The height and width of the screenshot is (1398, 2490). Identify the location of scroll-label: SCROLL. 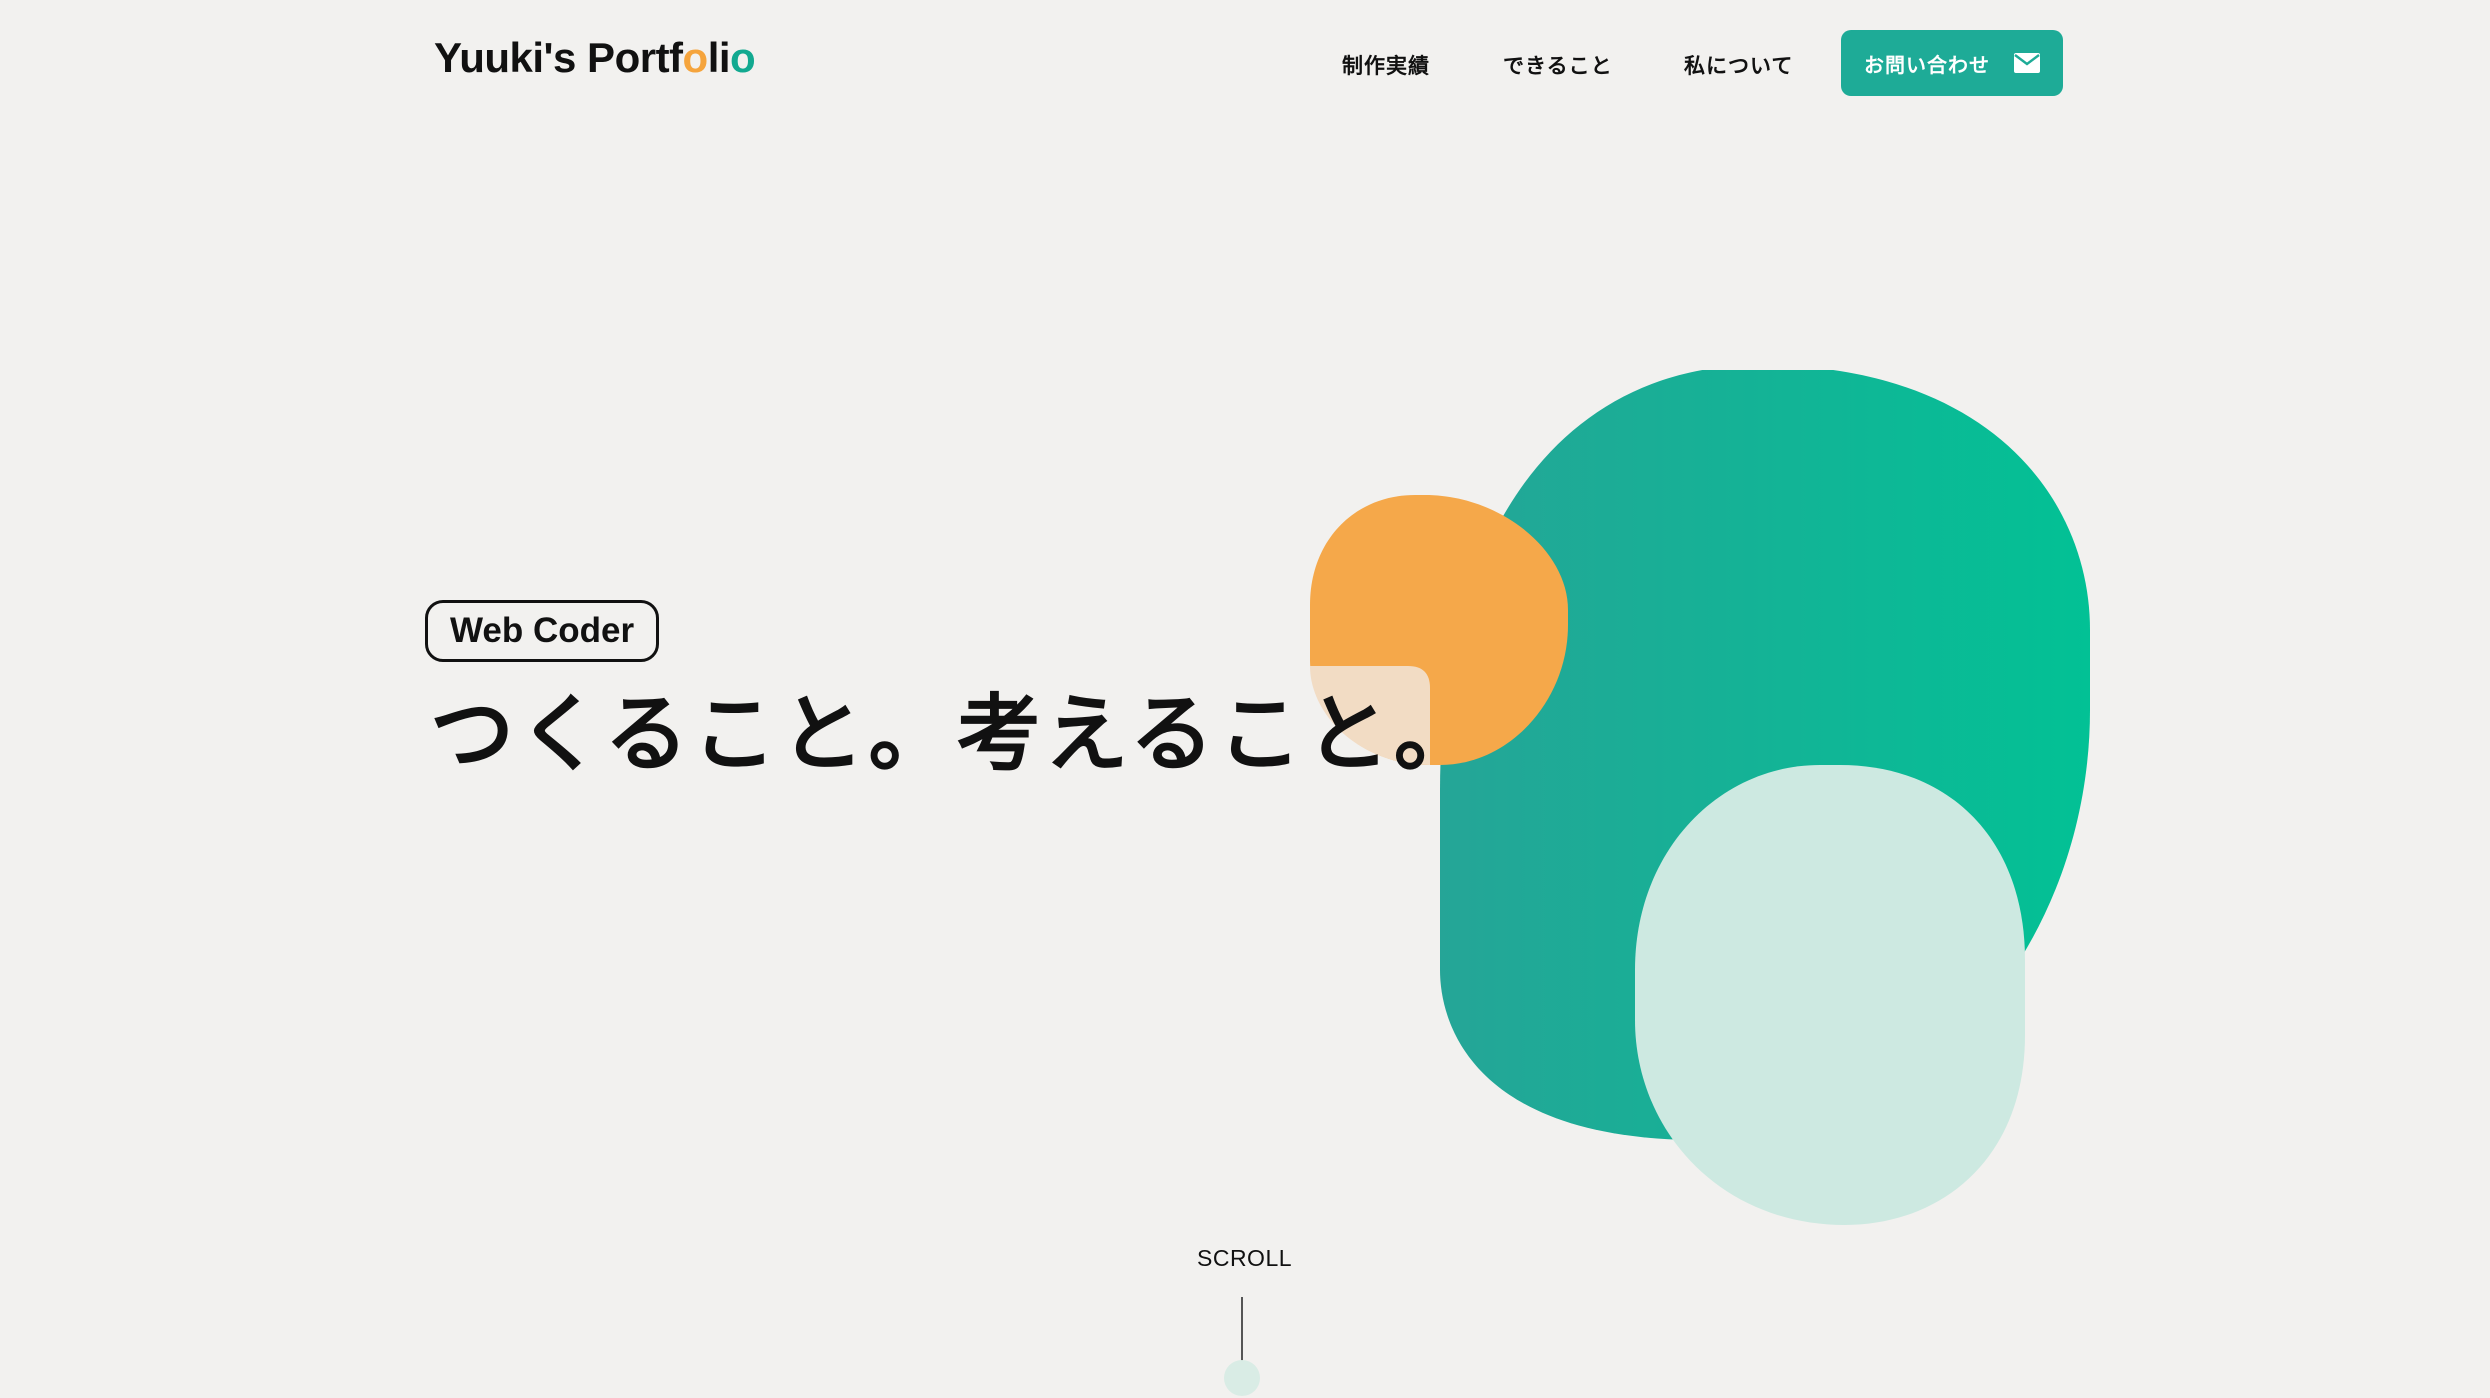
(1245, 1258).